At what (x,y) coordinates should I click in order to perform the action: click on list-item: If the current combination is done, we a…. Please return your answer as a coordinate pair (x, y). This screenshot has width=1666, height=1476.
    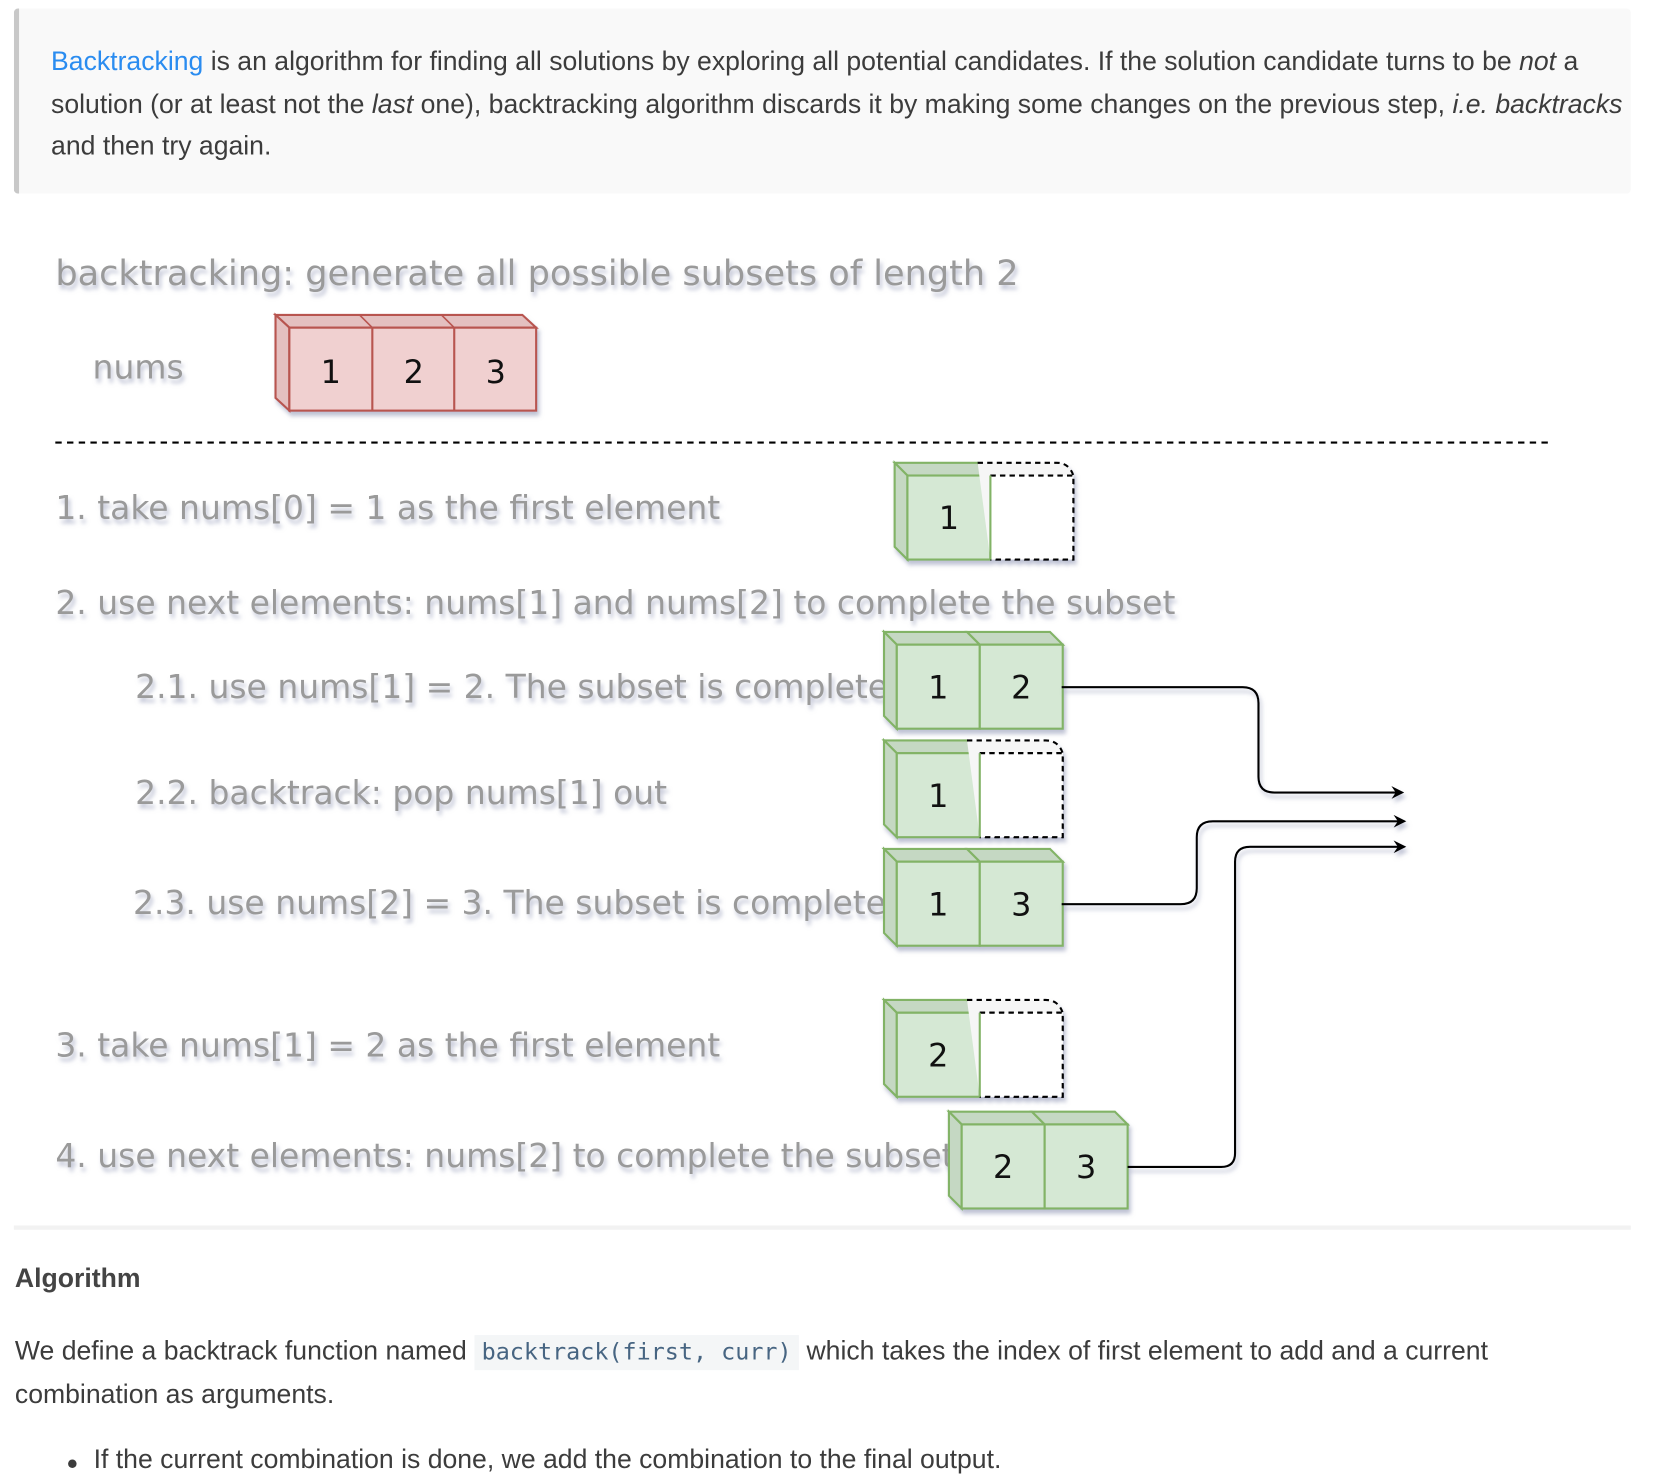
    Looking at the image, I should click on (534, 1460).